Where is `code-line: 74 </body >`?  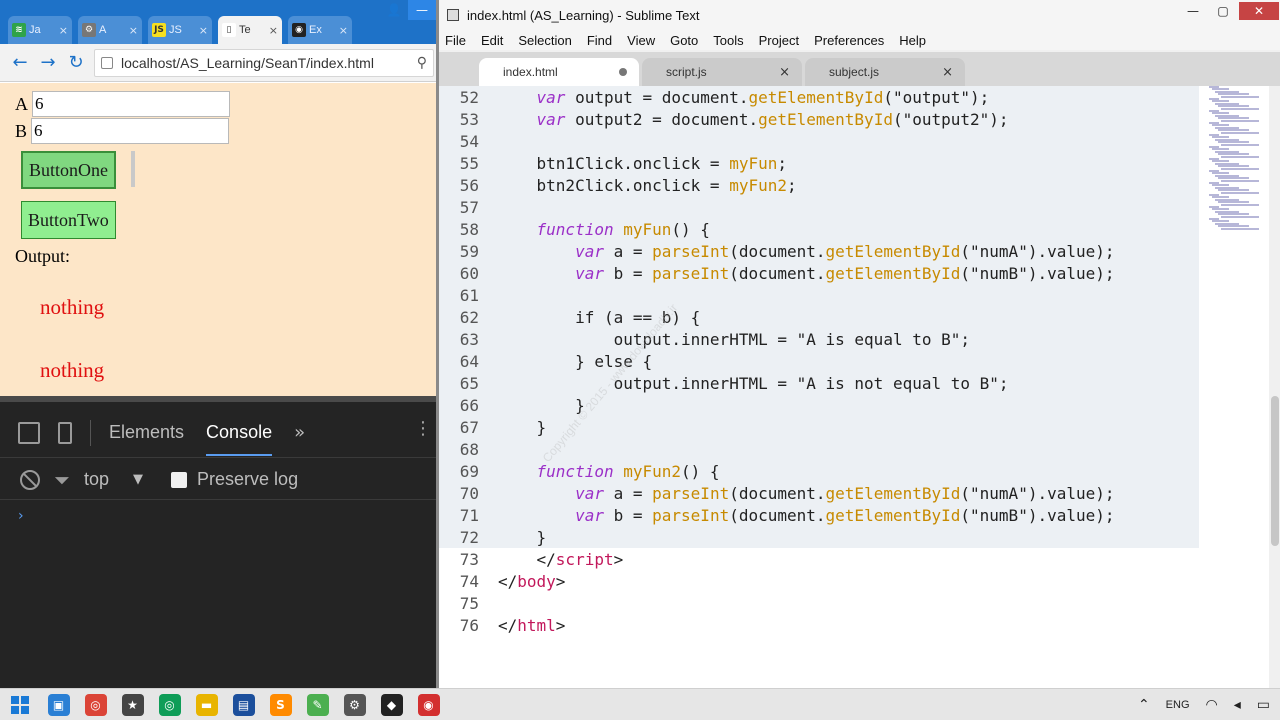 code-line: 74 </body > is located at coordinates (819, 581).